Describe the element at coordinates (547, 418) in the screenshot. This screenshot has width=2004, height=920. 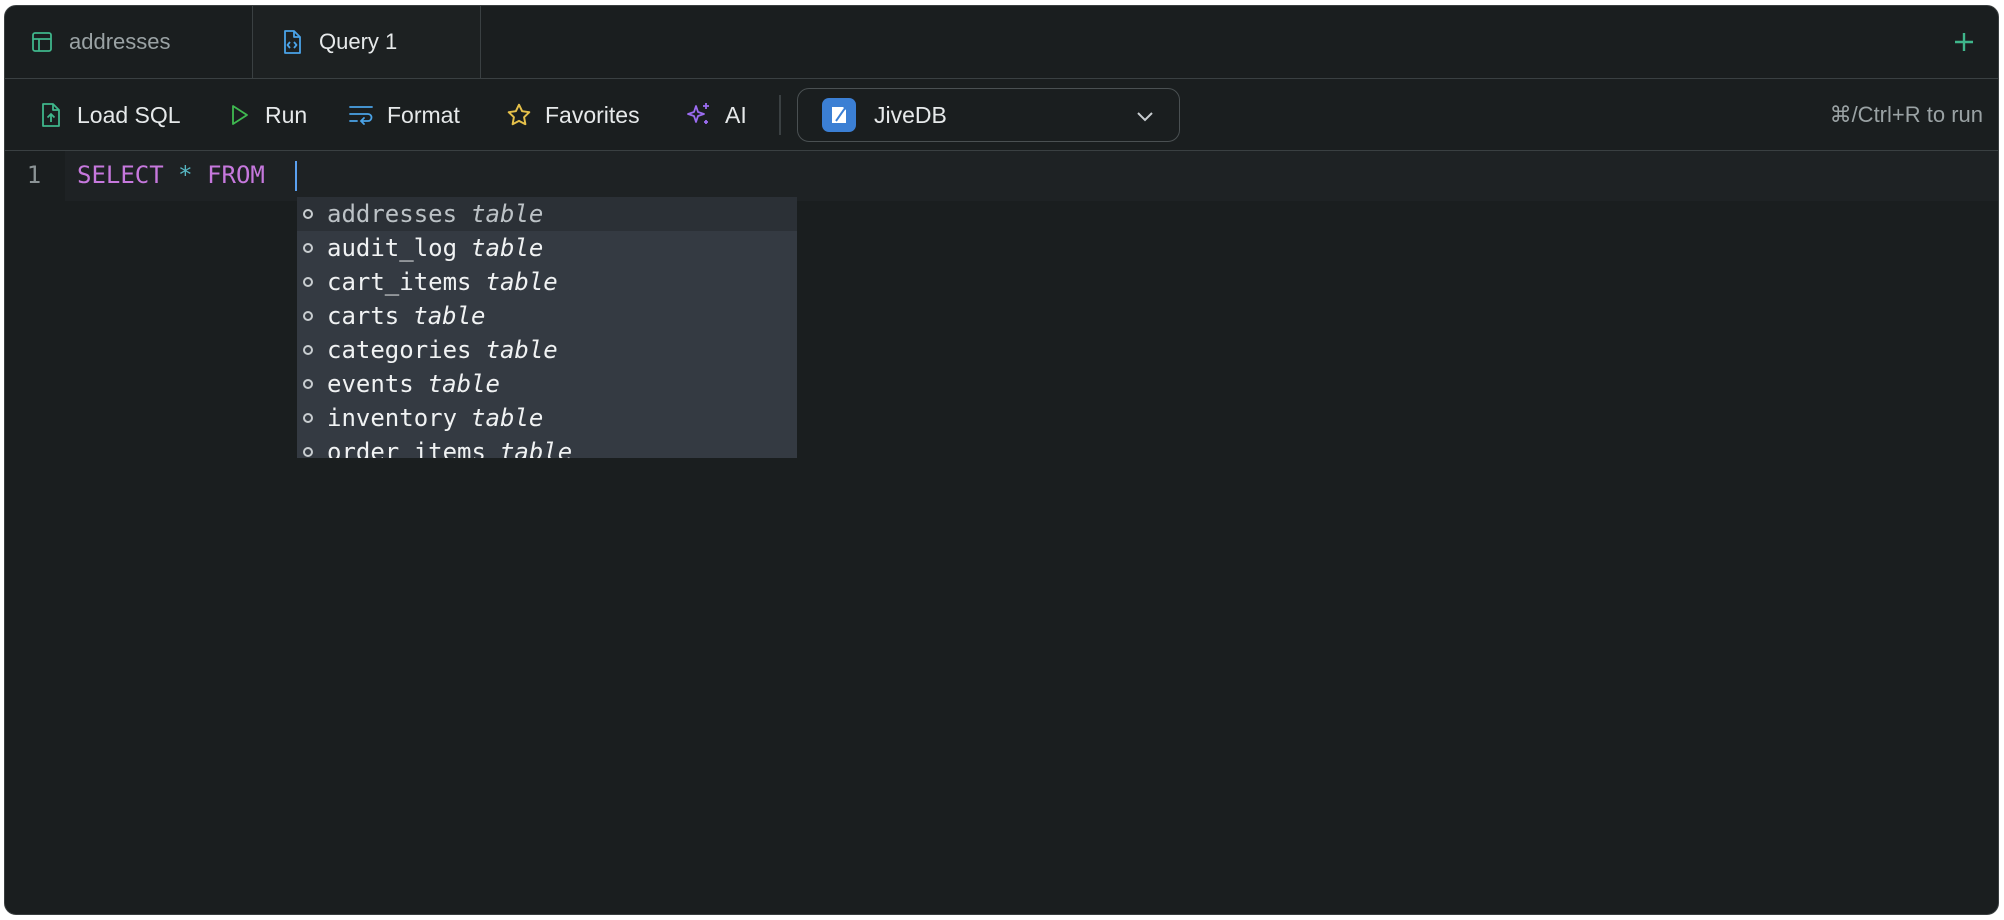
I see `autocomplete-item: inventory table` at that location.